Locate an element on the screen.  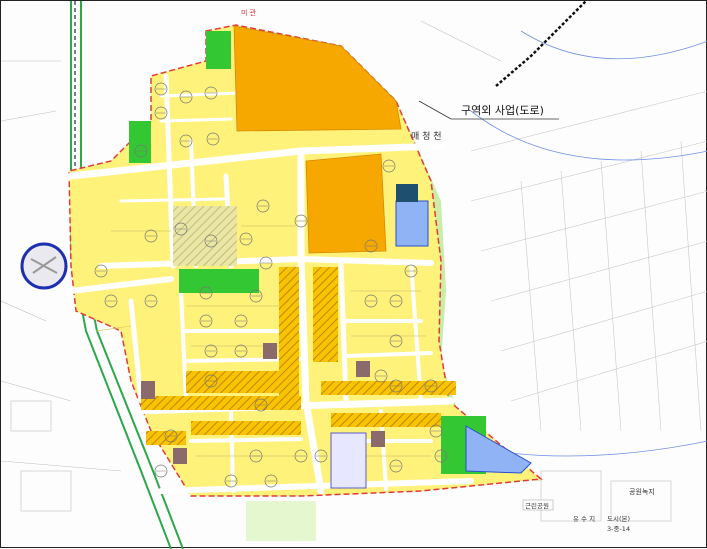
interchange is located at coordinates (44, 266).